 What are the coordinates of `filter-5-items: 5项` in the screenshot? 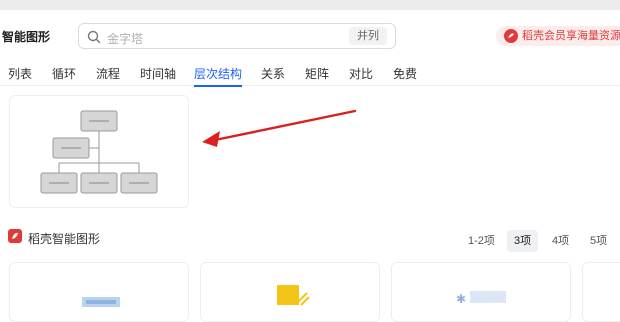 It's located at (598, 241).